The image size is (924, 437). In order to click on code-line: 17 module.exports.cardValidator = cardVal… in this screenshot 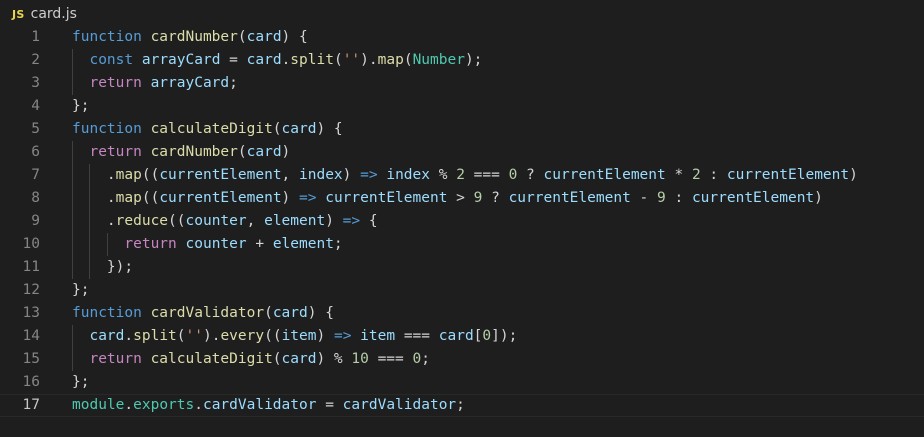, I will do `click(462, 405)`.